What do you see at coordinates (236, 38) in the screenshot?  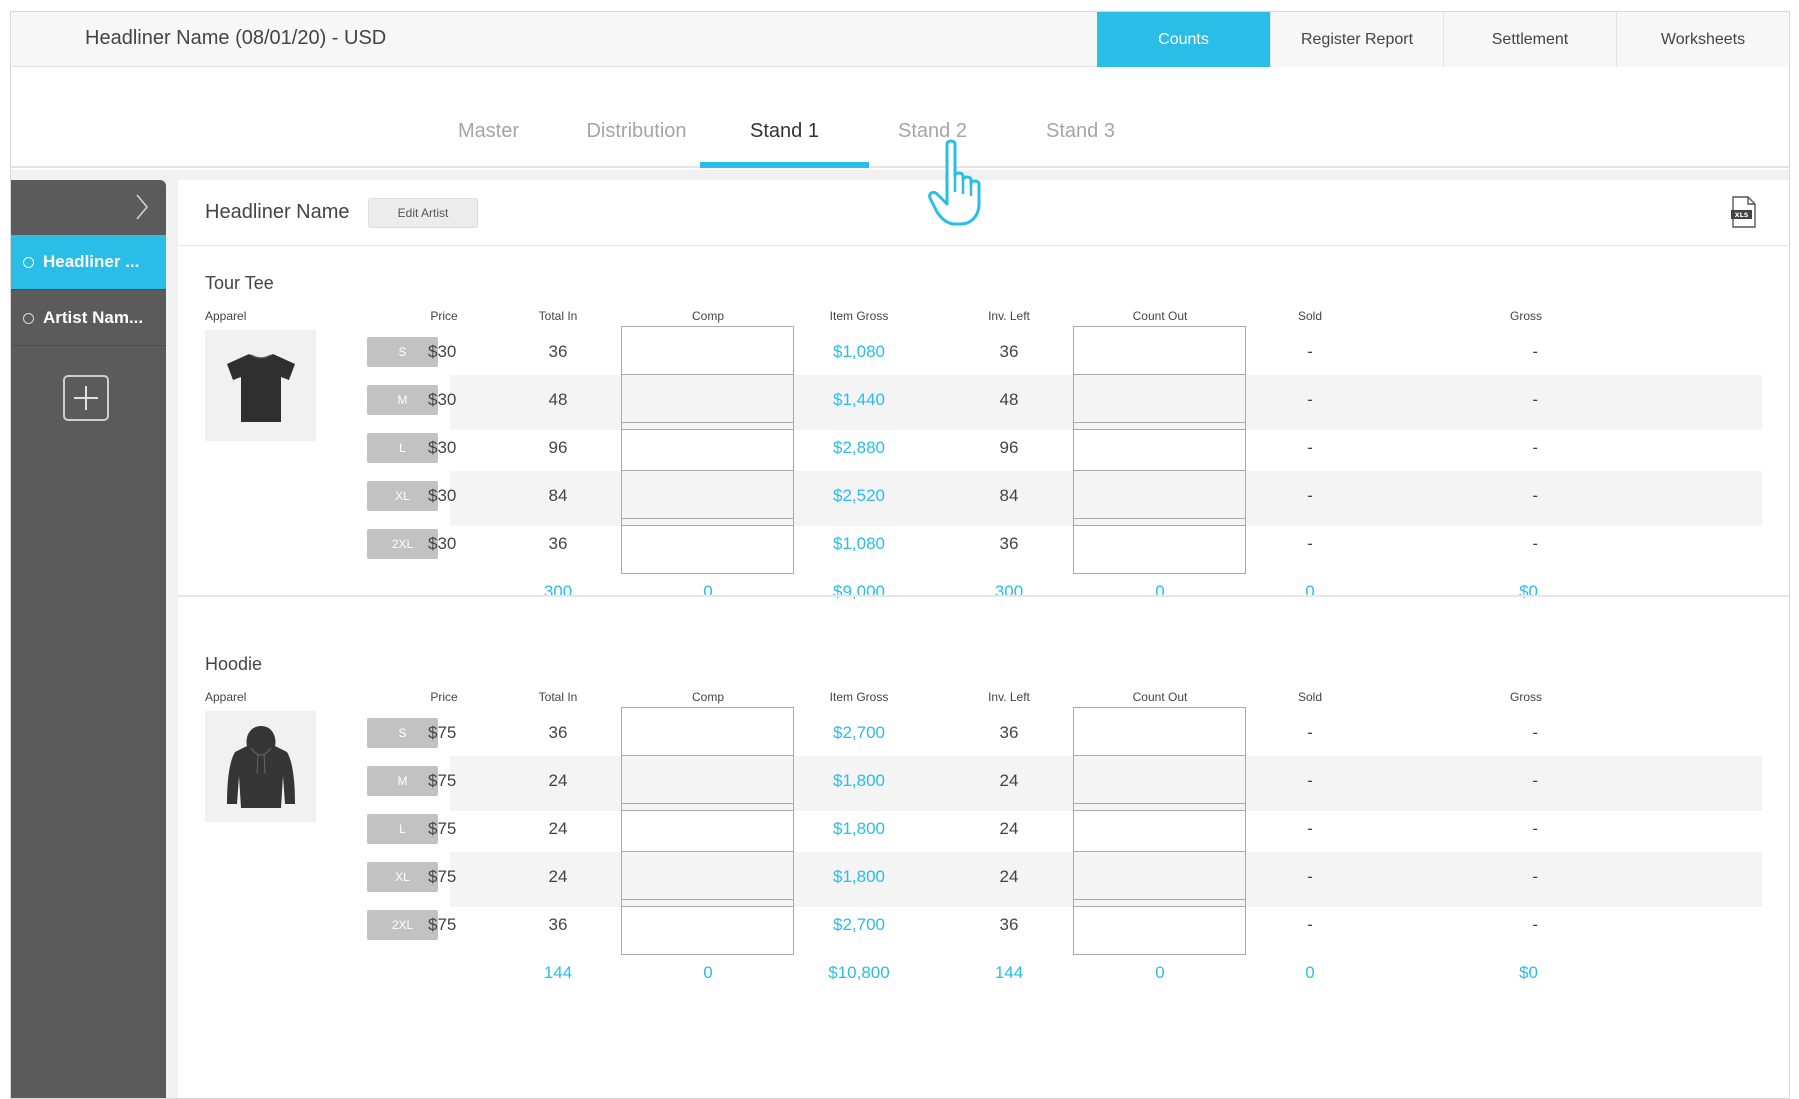 I see `page-title: Headliner Name (08/01/20) - USD` at bounding box center [236, 38].